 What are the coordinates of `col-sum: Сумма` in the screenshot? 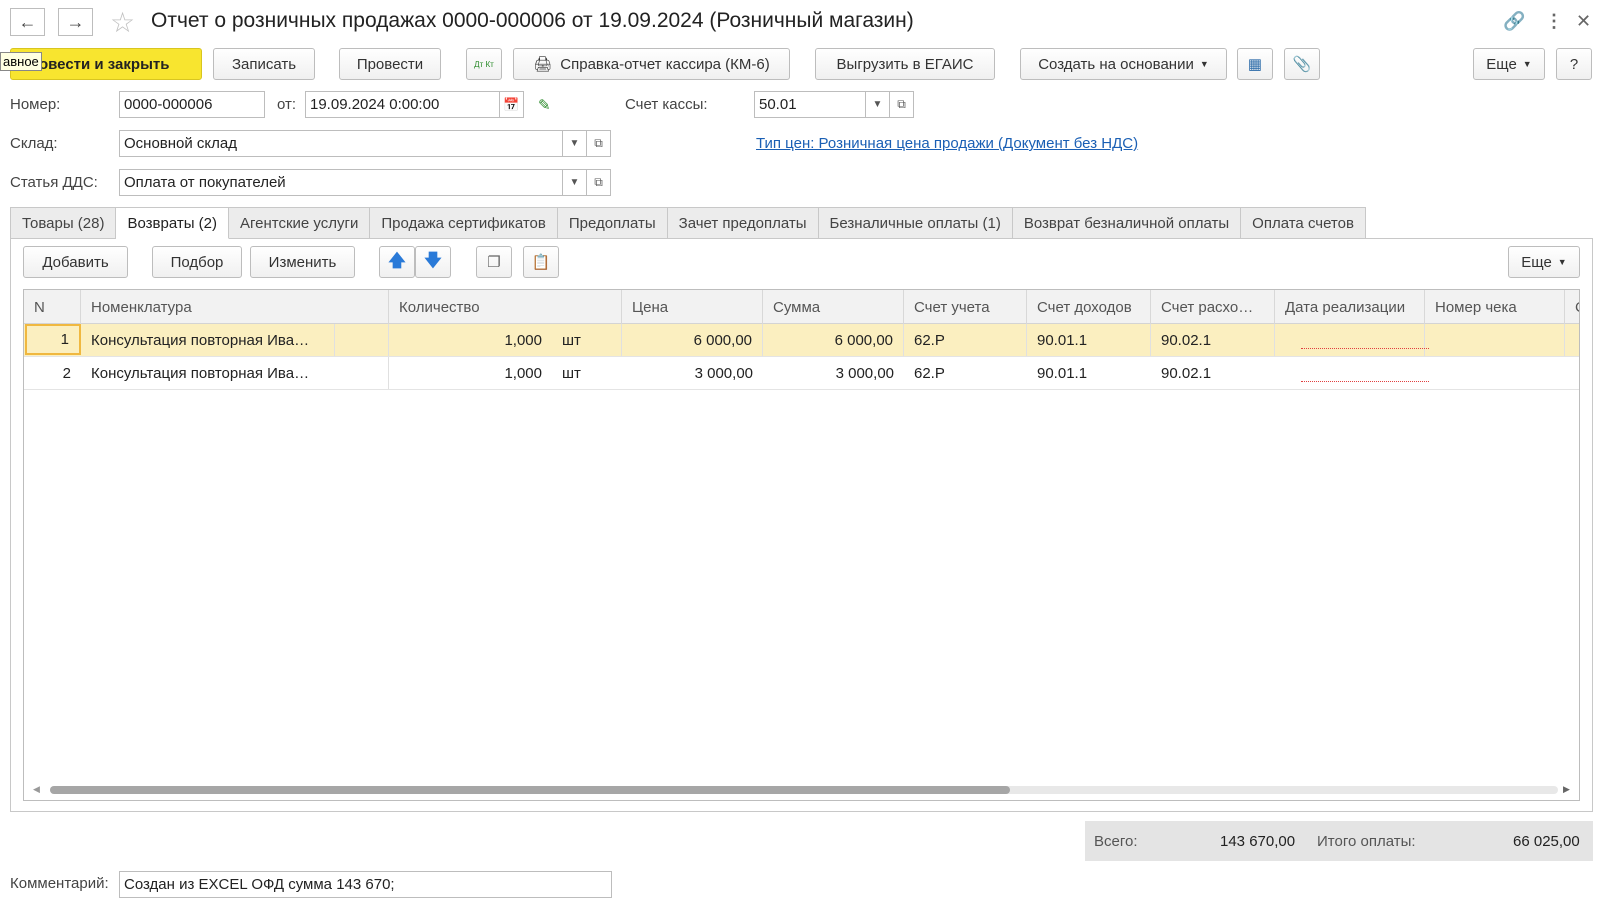 It's located at (833, 307).